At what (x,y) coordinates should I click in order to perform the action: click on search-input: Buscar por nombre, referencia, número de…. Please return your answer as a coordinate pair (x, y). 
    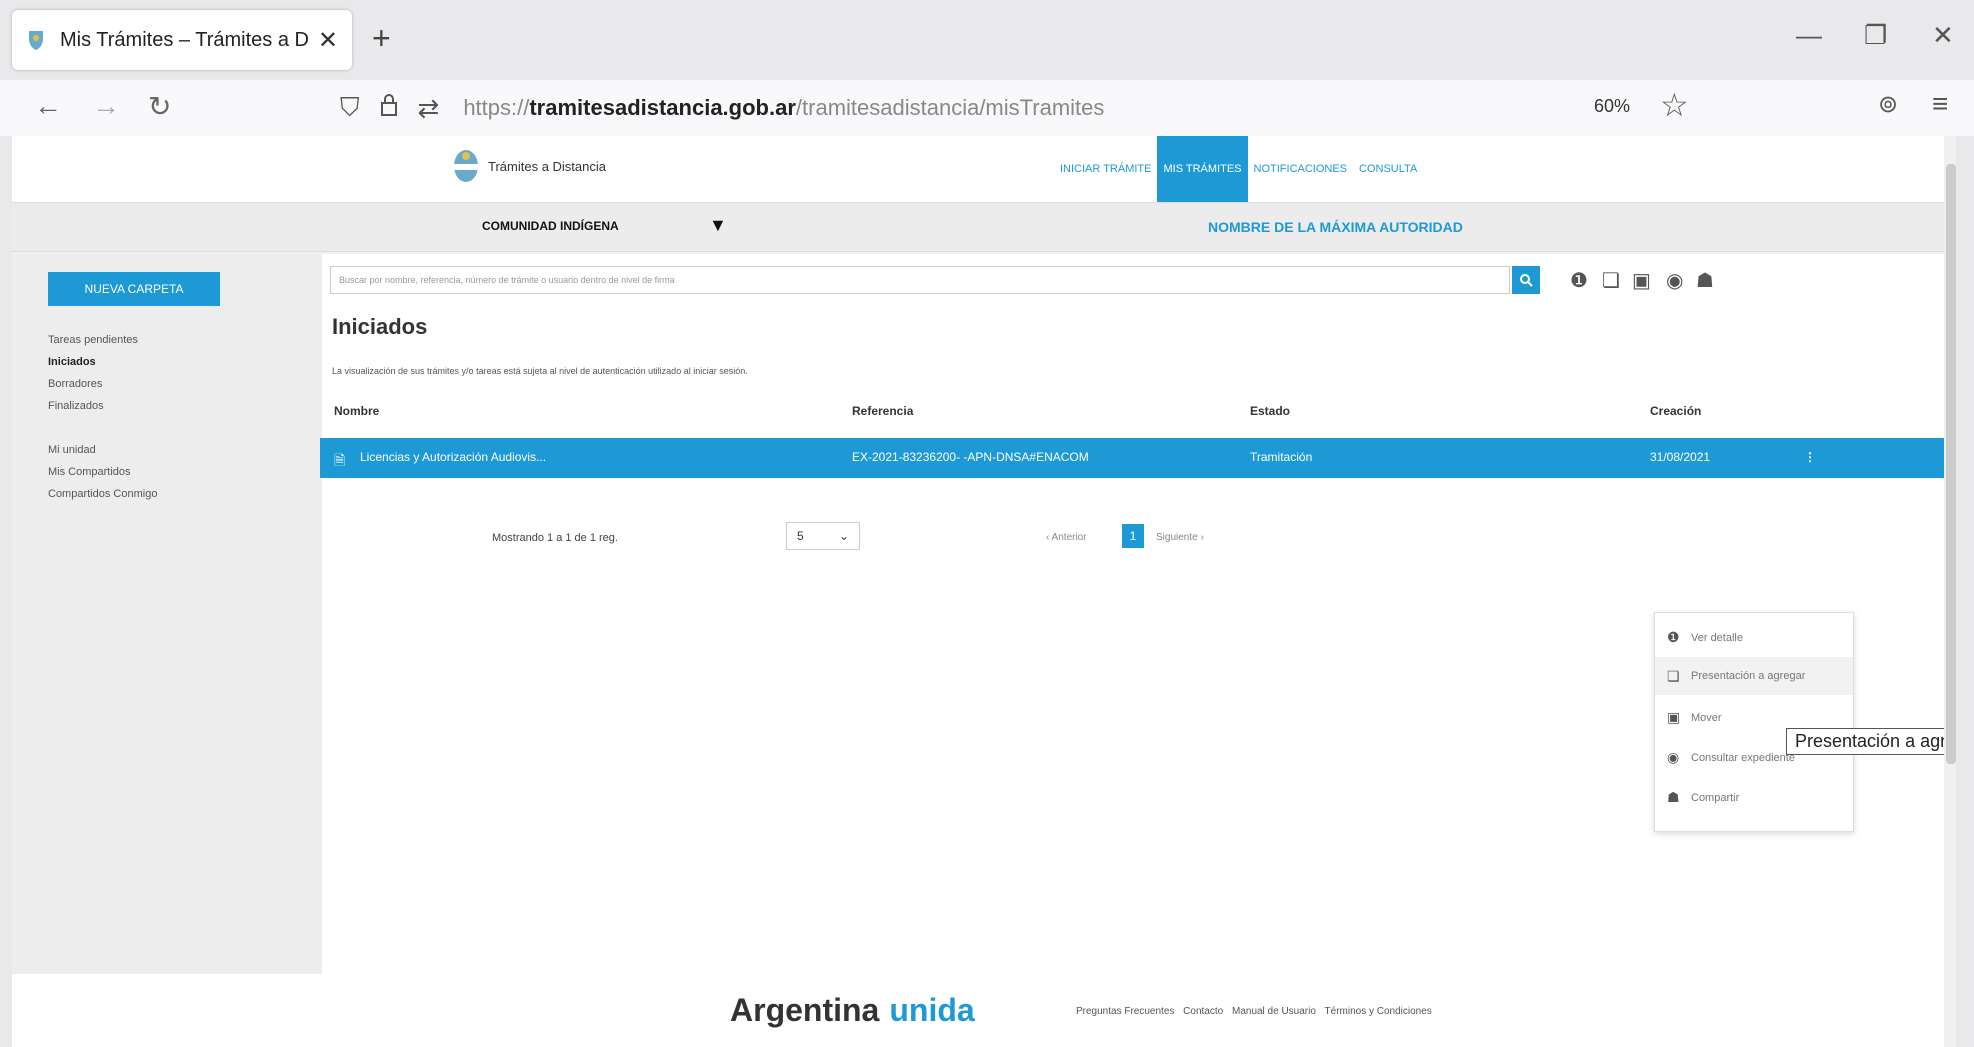
    Looking at the image, I should click on (920, 280).